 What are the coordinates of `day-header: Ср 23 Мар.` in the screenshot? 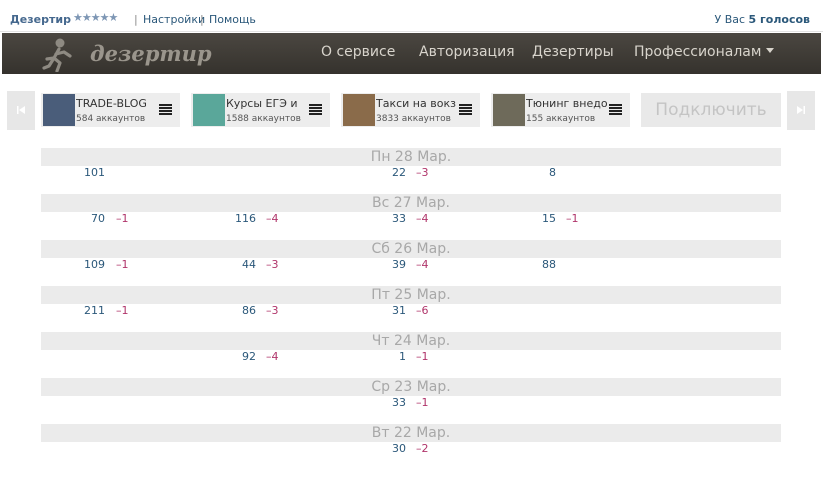 It's located at (411, 387).